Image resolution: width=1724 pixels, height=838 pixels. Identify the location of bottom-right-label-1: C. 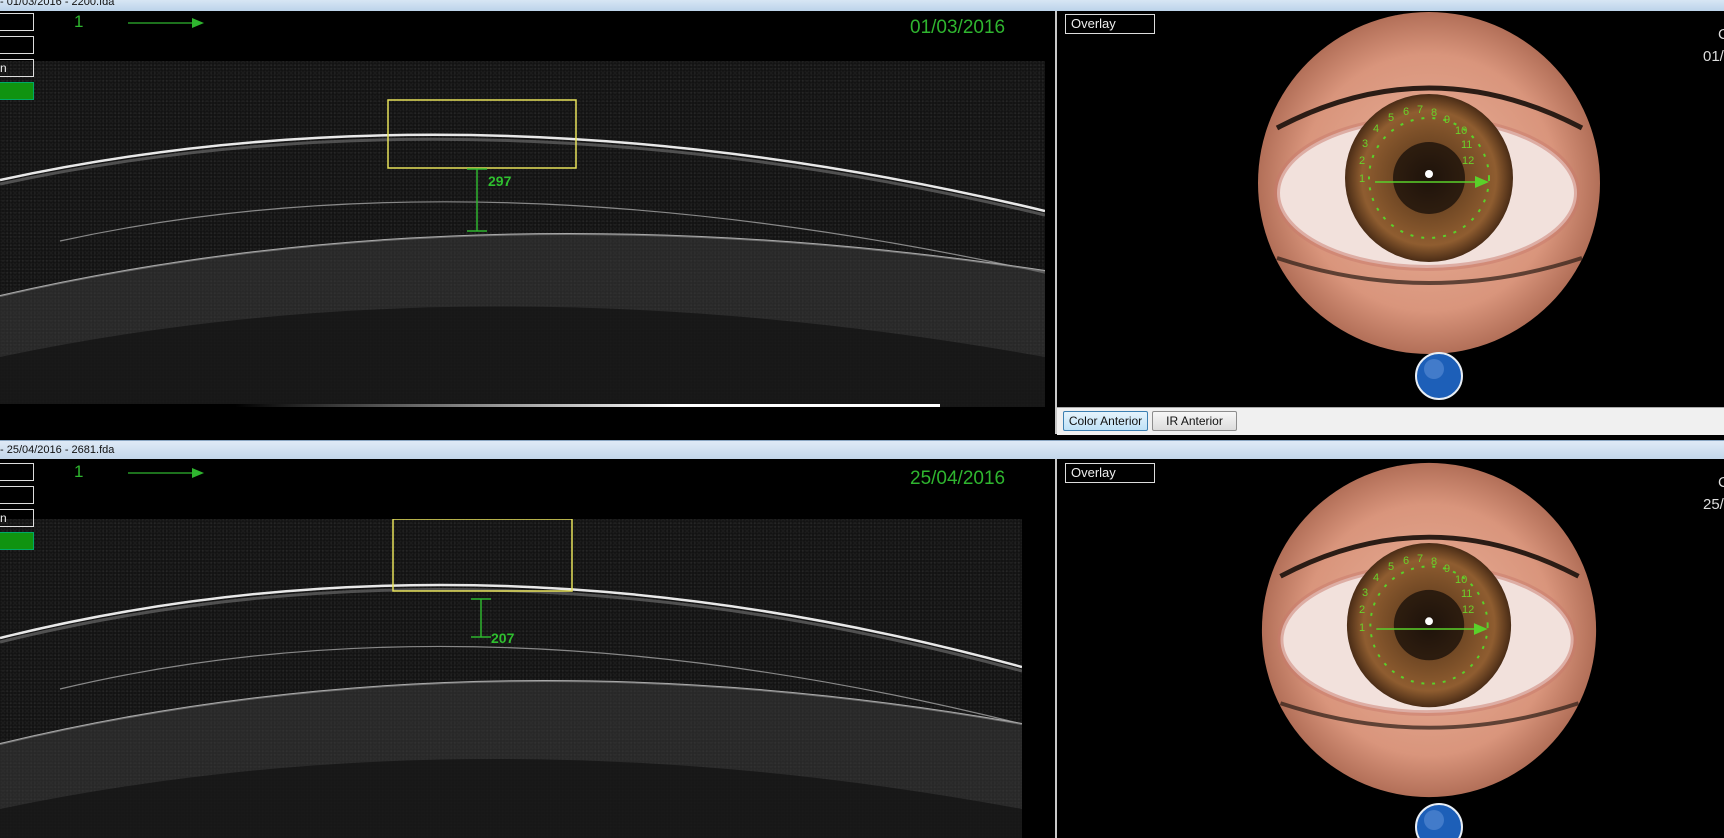
(1721, 482).